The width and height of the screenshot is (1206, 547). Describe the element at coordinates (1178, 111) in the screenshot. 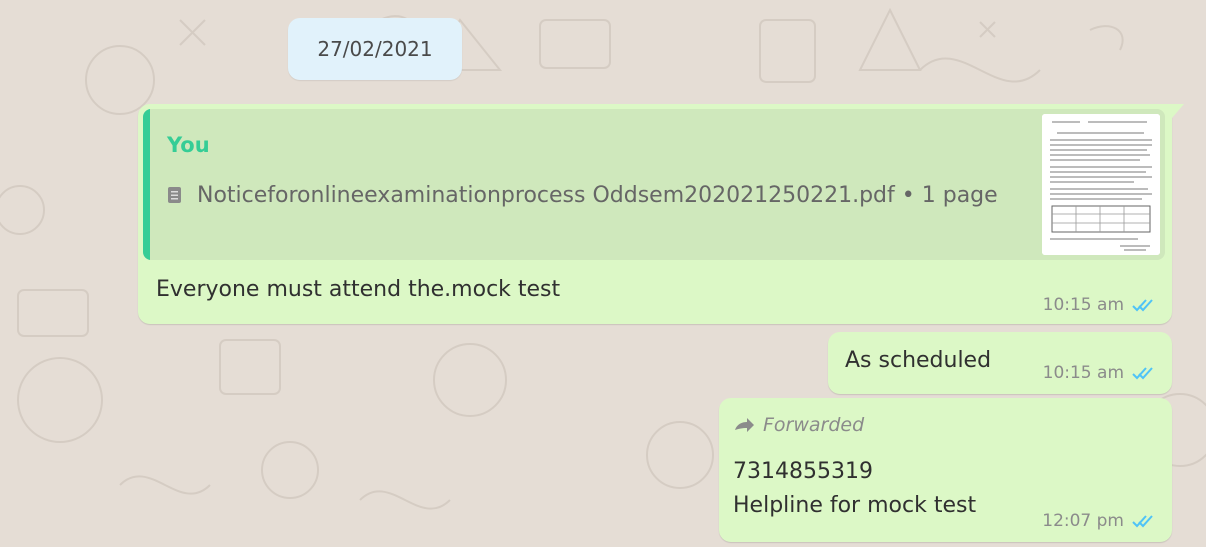

I see `bubble-tail` at that location.